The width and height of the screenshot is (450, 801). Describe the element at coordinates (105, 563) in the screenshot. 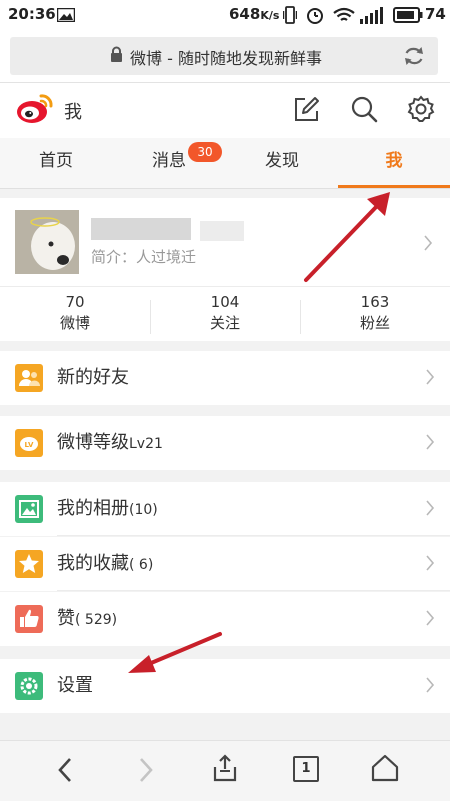

I see `menu-label: 我的收藏( 6)` at that location.